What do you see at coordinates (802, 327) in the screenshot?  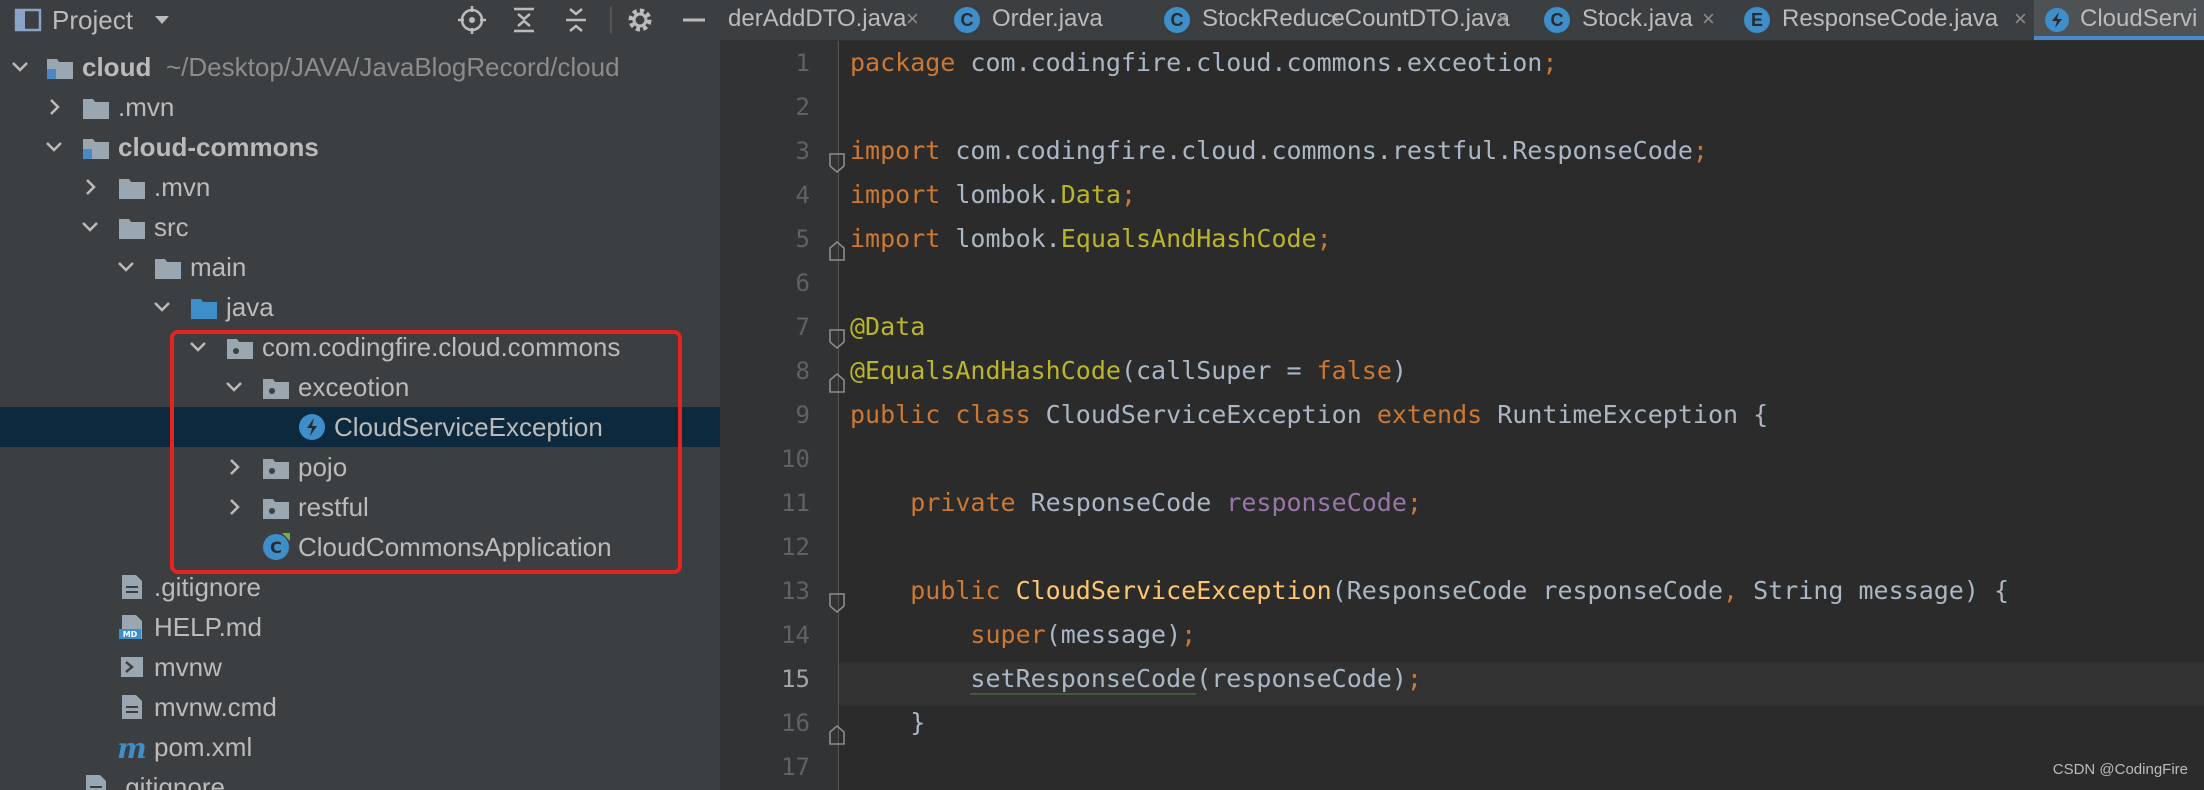 I see `line-number: 7` at bounding box center [802, 327].